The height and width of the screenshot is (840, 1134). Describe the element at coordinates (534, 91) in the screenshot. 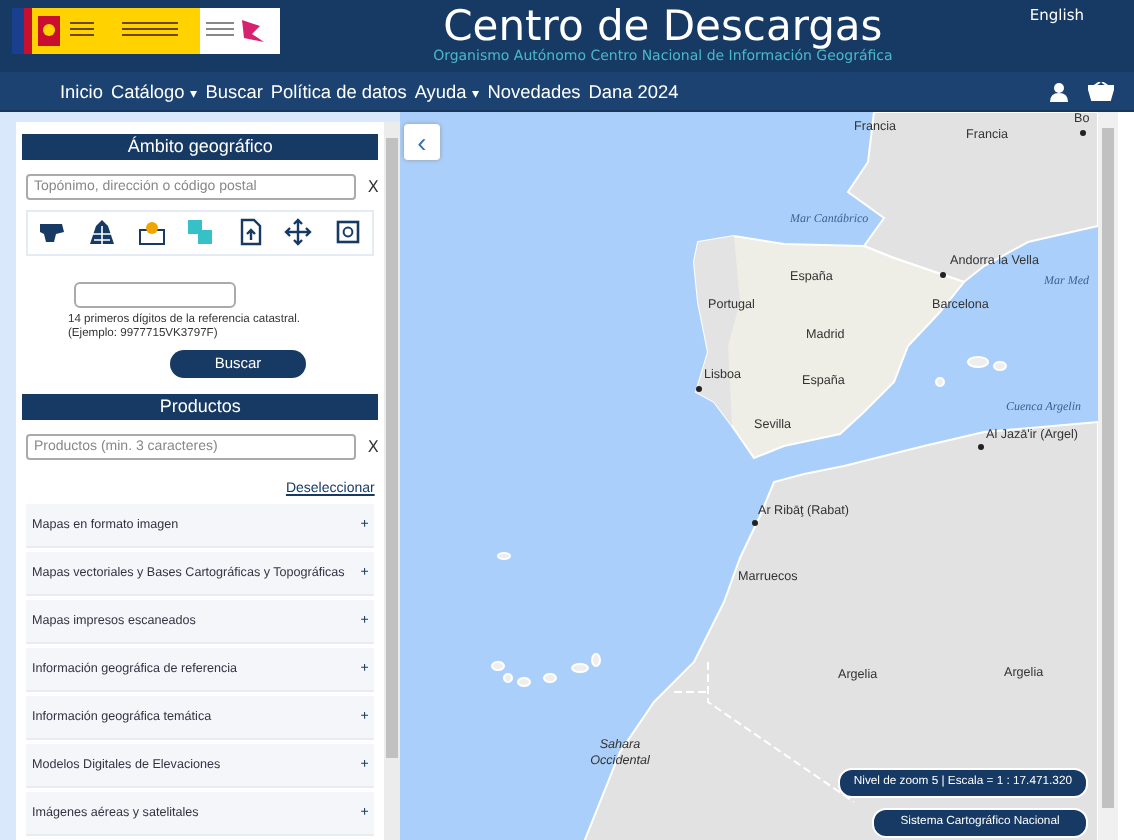

I see `nav-link: Novedades` at that location.